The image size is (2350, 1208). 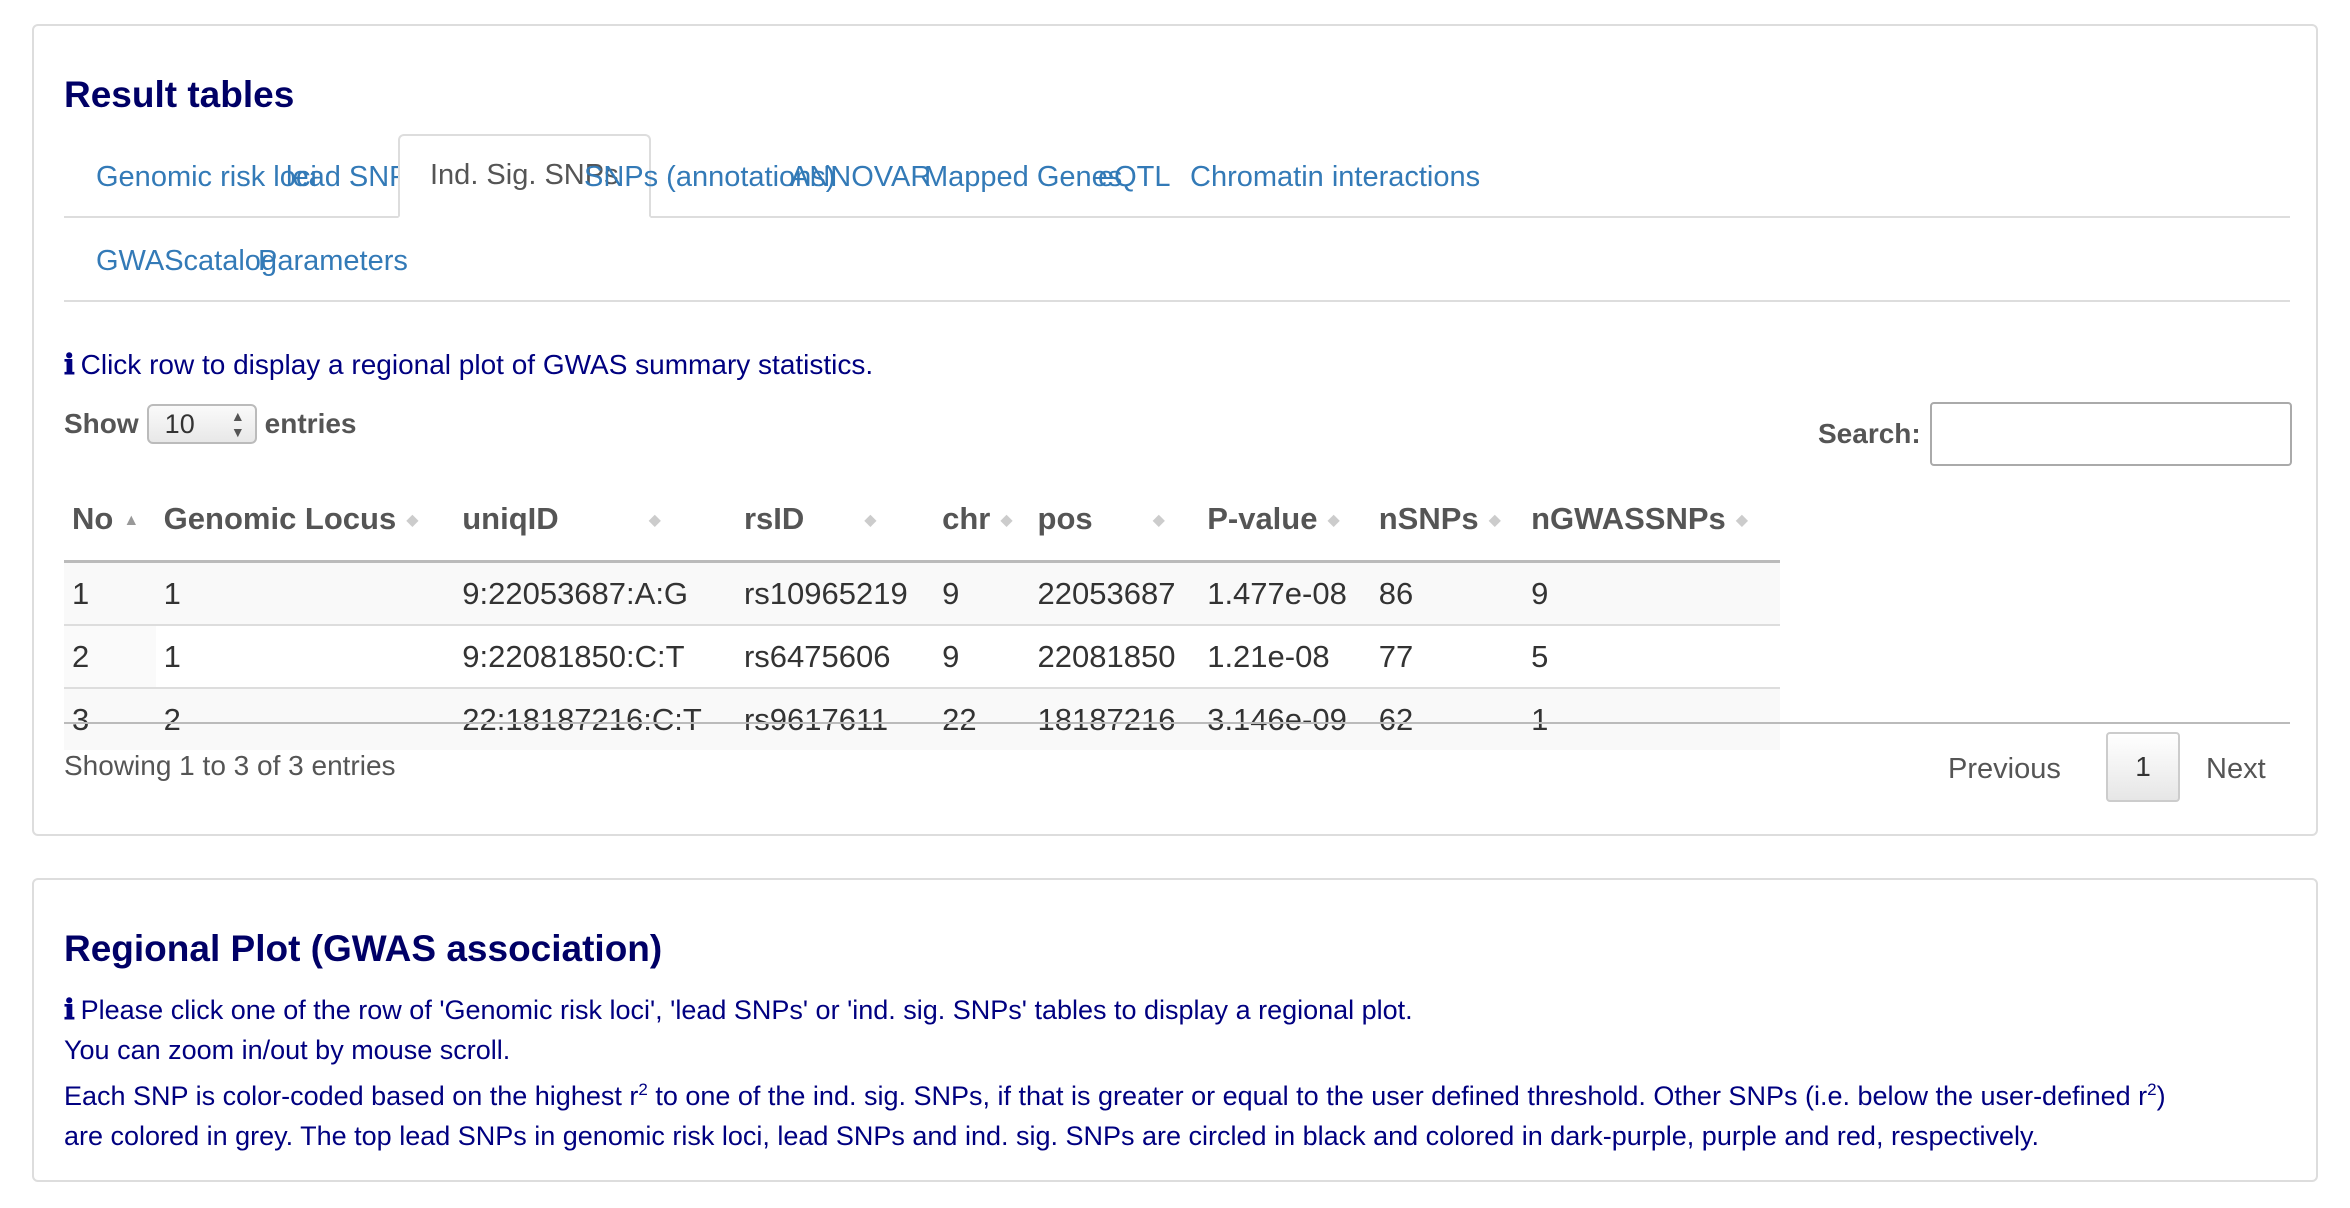 What do you see at coordinates (206, 177) in the screenshot?
I see `tab-genomic-risk-loci: Genomic risk loci` at bounding box center [206, 177].